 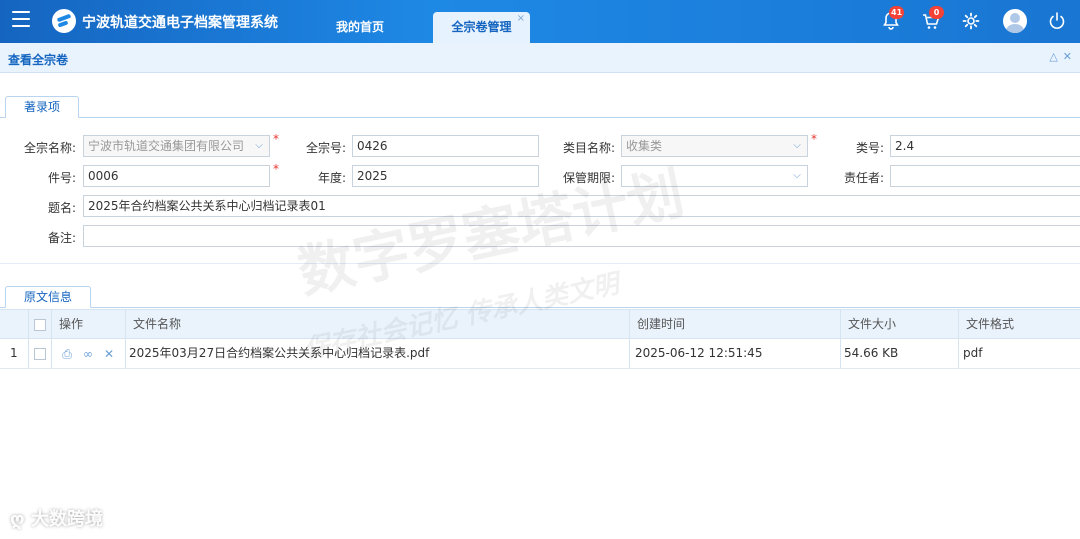 What do you see at coordinates (66, 519) in the screenshot?
I see `watermark-footer-text: 大数跨境` at bounding box center [66, 519].